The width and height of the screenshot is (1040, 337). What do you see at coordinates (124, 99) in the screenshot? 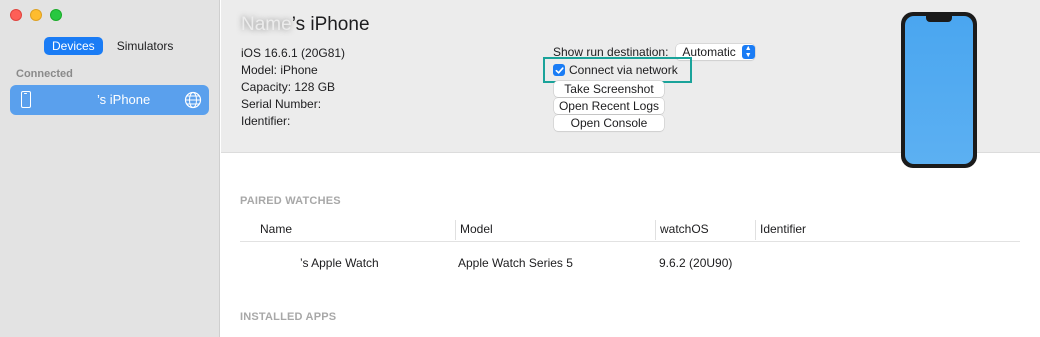
I see `sidebar-device-name: ’s iPhone` at bounding box center [124, 99].